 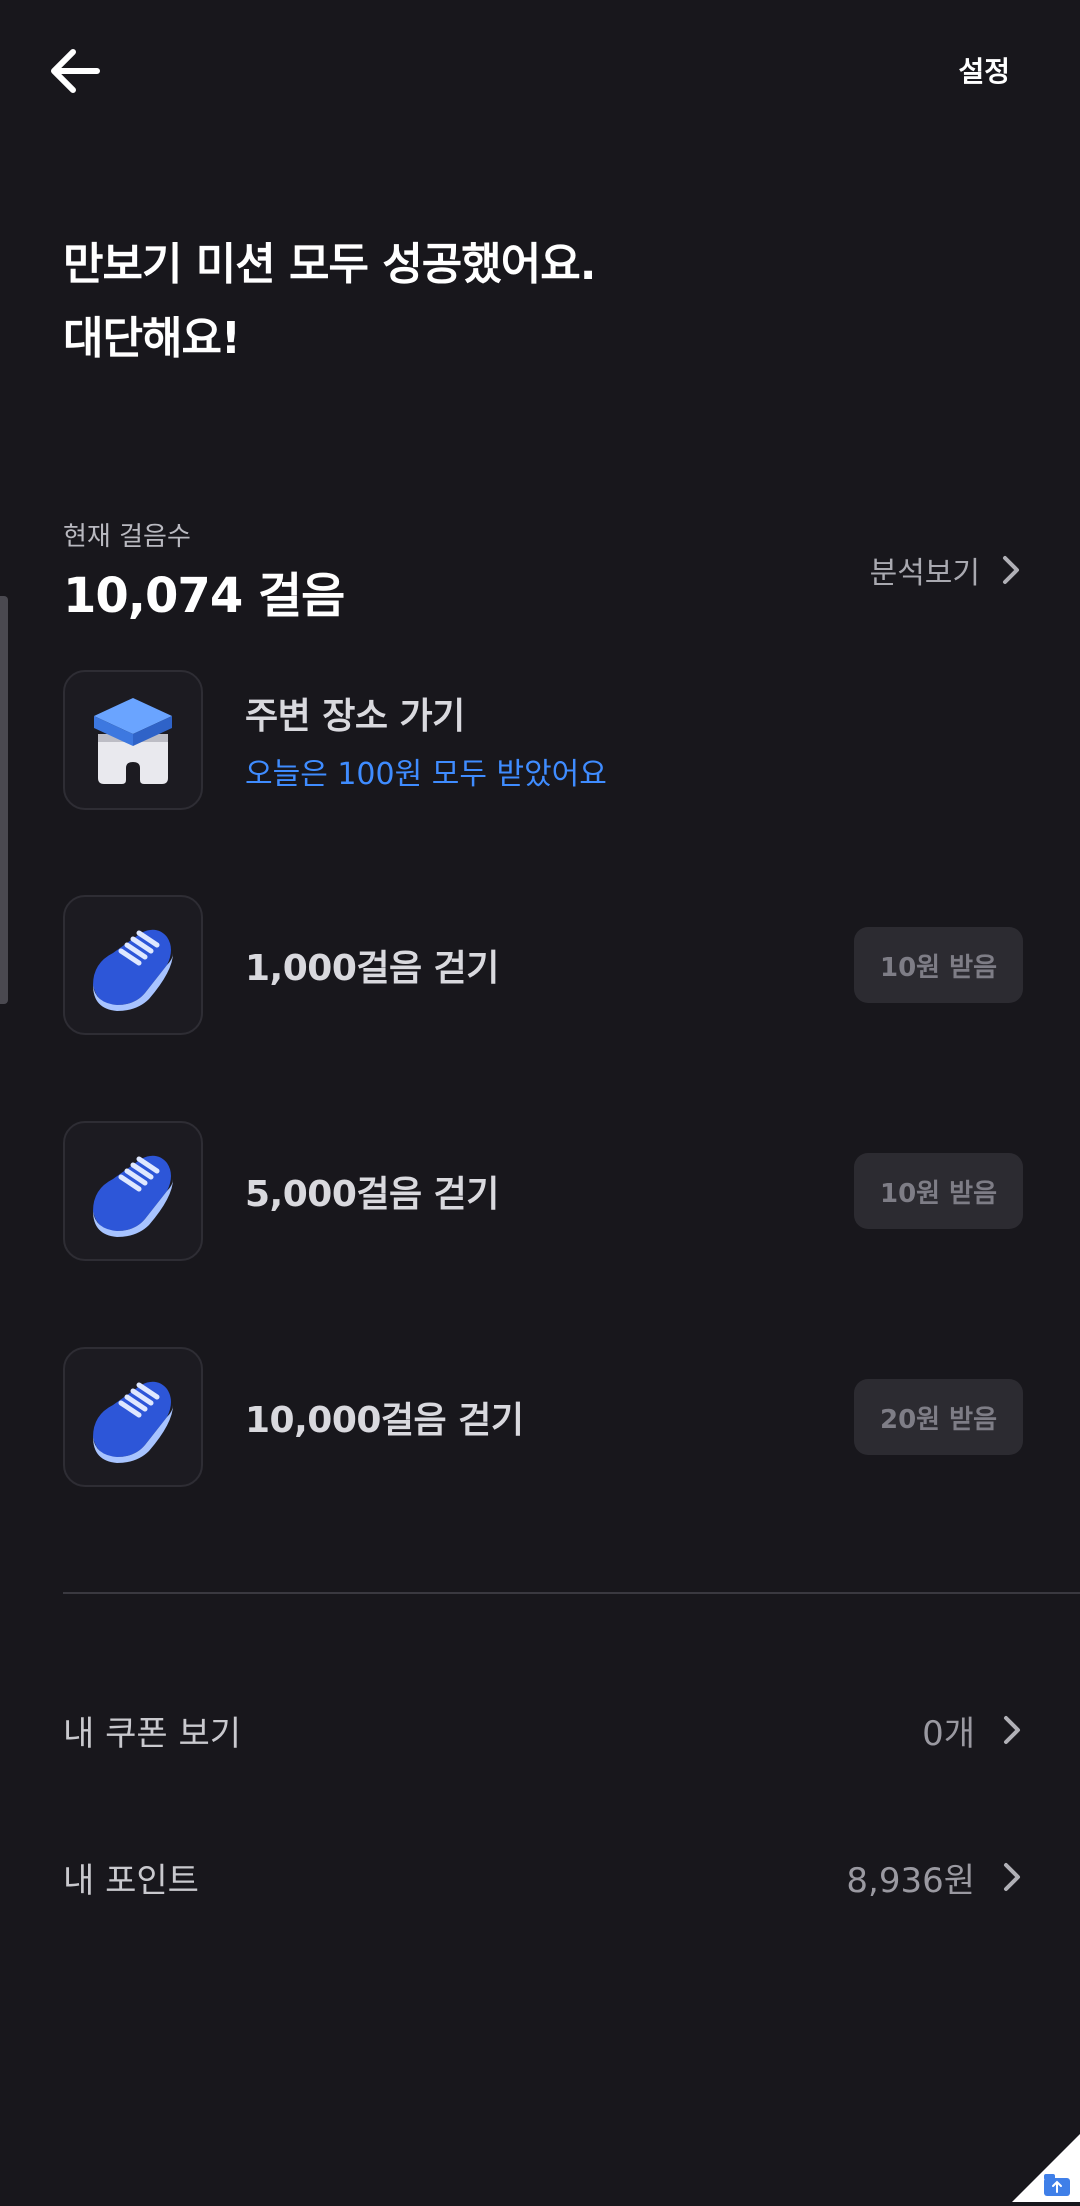 What do you see at coordinates (372, 968) in the screenshot?
I see `mission-title: 1,000걸음 걷기` at bounding box center [372, 968].